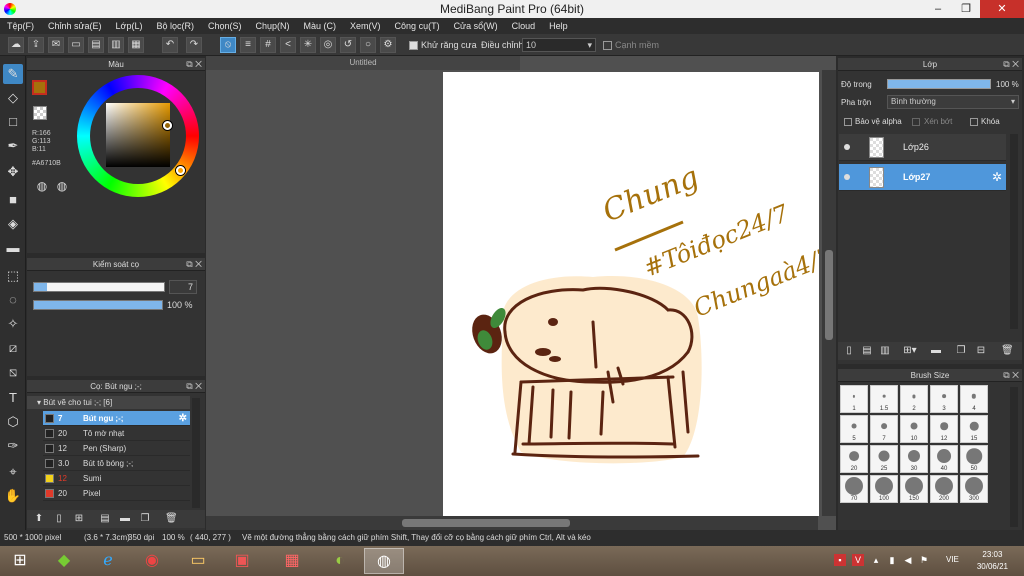 The height and width of the screenshot is (576, 1024). Describe the element at coordinates (96, 45) in the screenshot. I see `page-icon: ▤` at that location.